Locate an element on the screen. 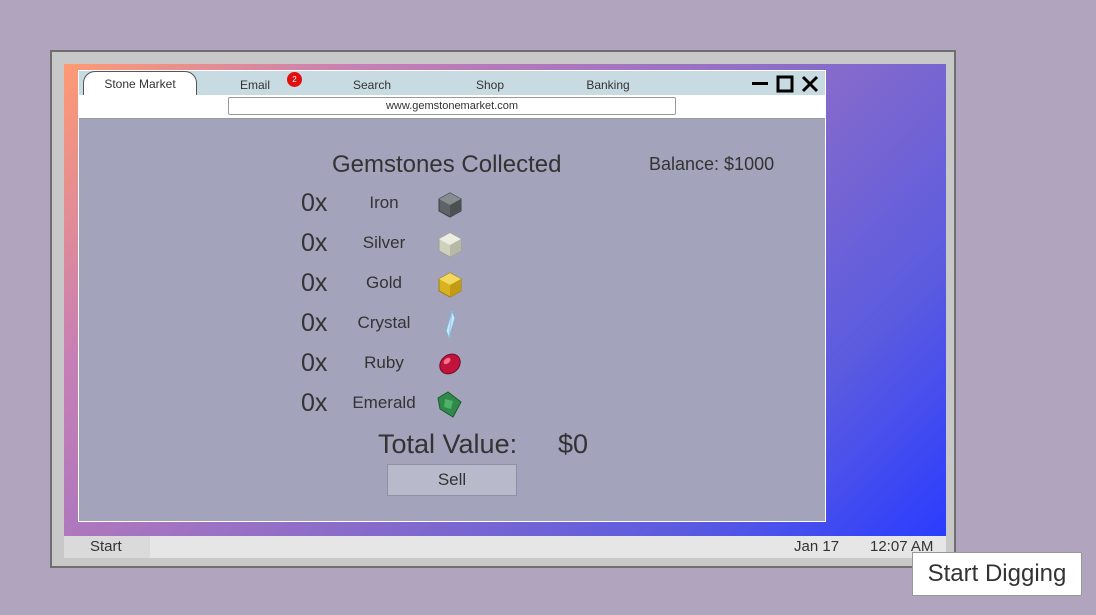 Image resolution: width=1096 pixels, height=615 pixels. balance-label: Balance: $1000 is located at coordinates (712, 164).